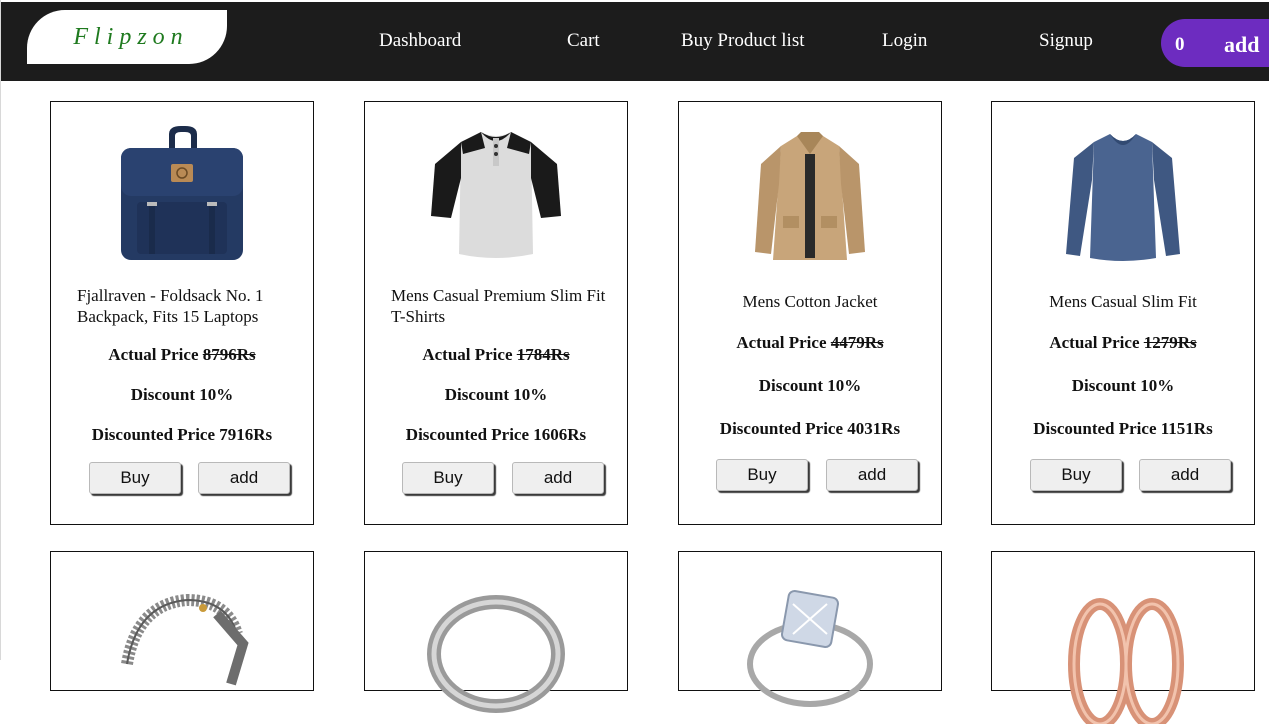 The image size is (1269, 724). What do you see at coordinates (1215, 43) in the screenshot?
I see `cart-count-badge: 0 add` at bounding box center [1215, 43].